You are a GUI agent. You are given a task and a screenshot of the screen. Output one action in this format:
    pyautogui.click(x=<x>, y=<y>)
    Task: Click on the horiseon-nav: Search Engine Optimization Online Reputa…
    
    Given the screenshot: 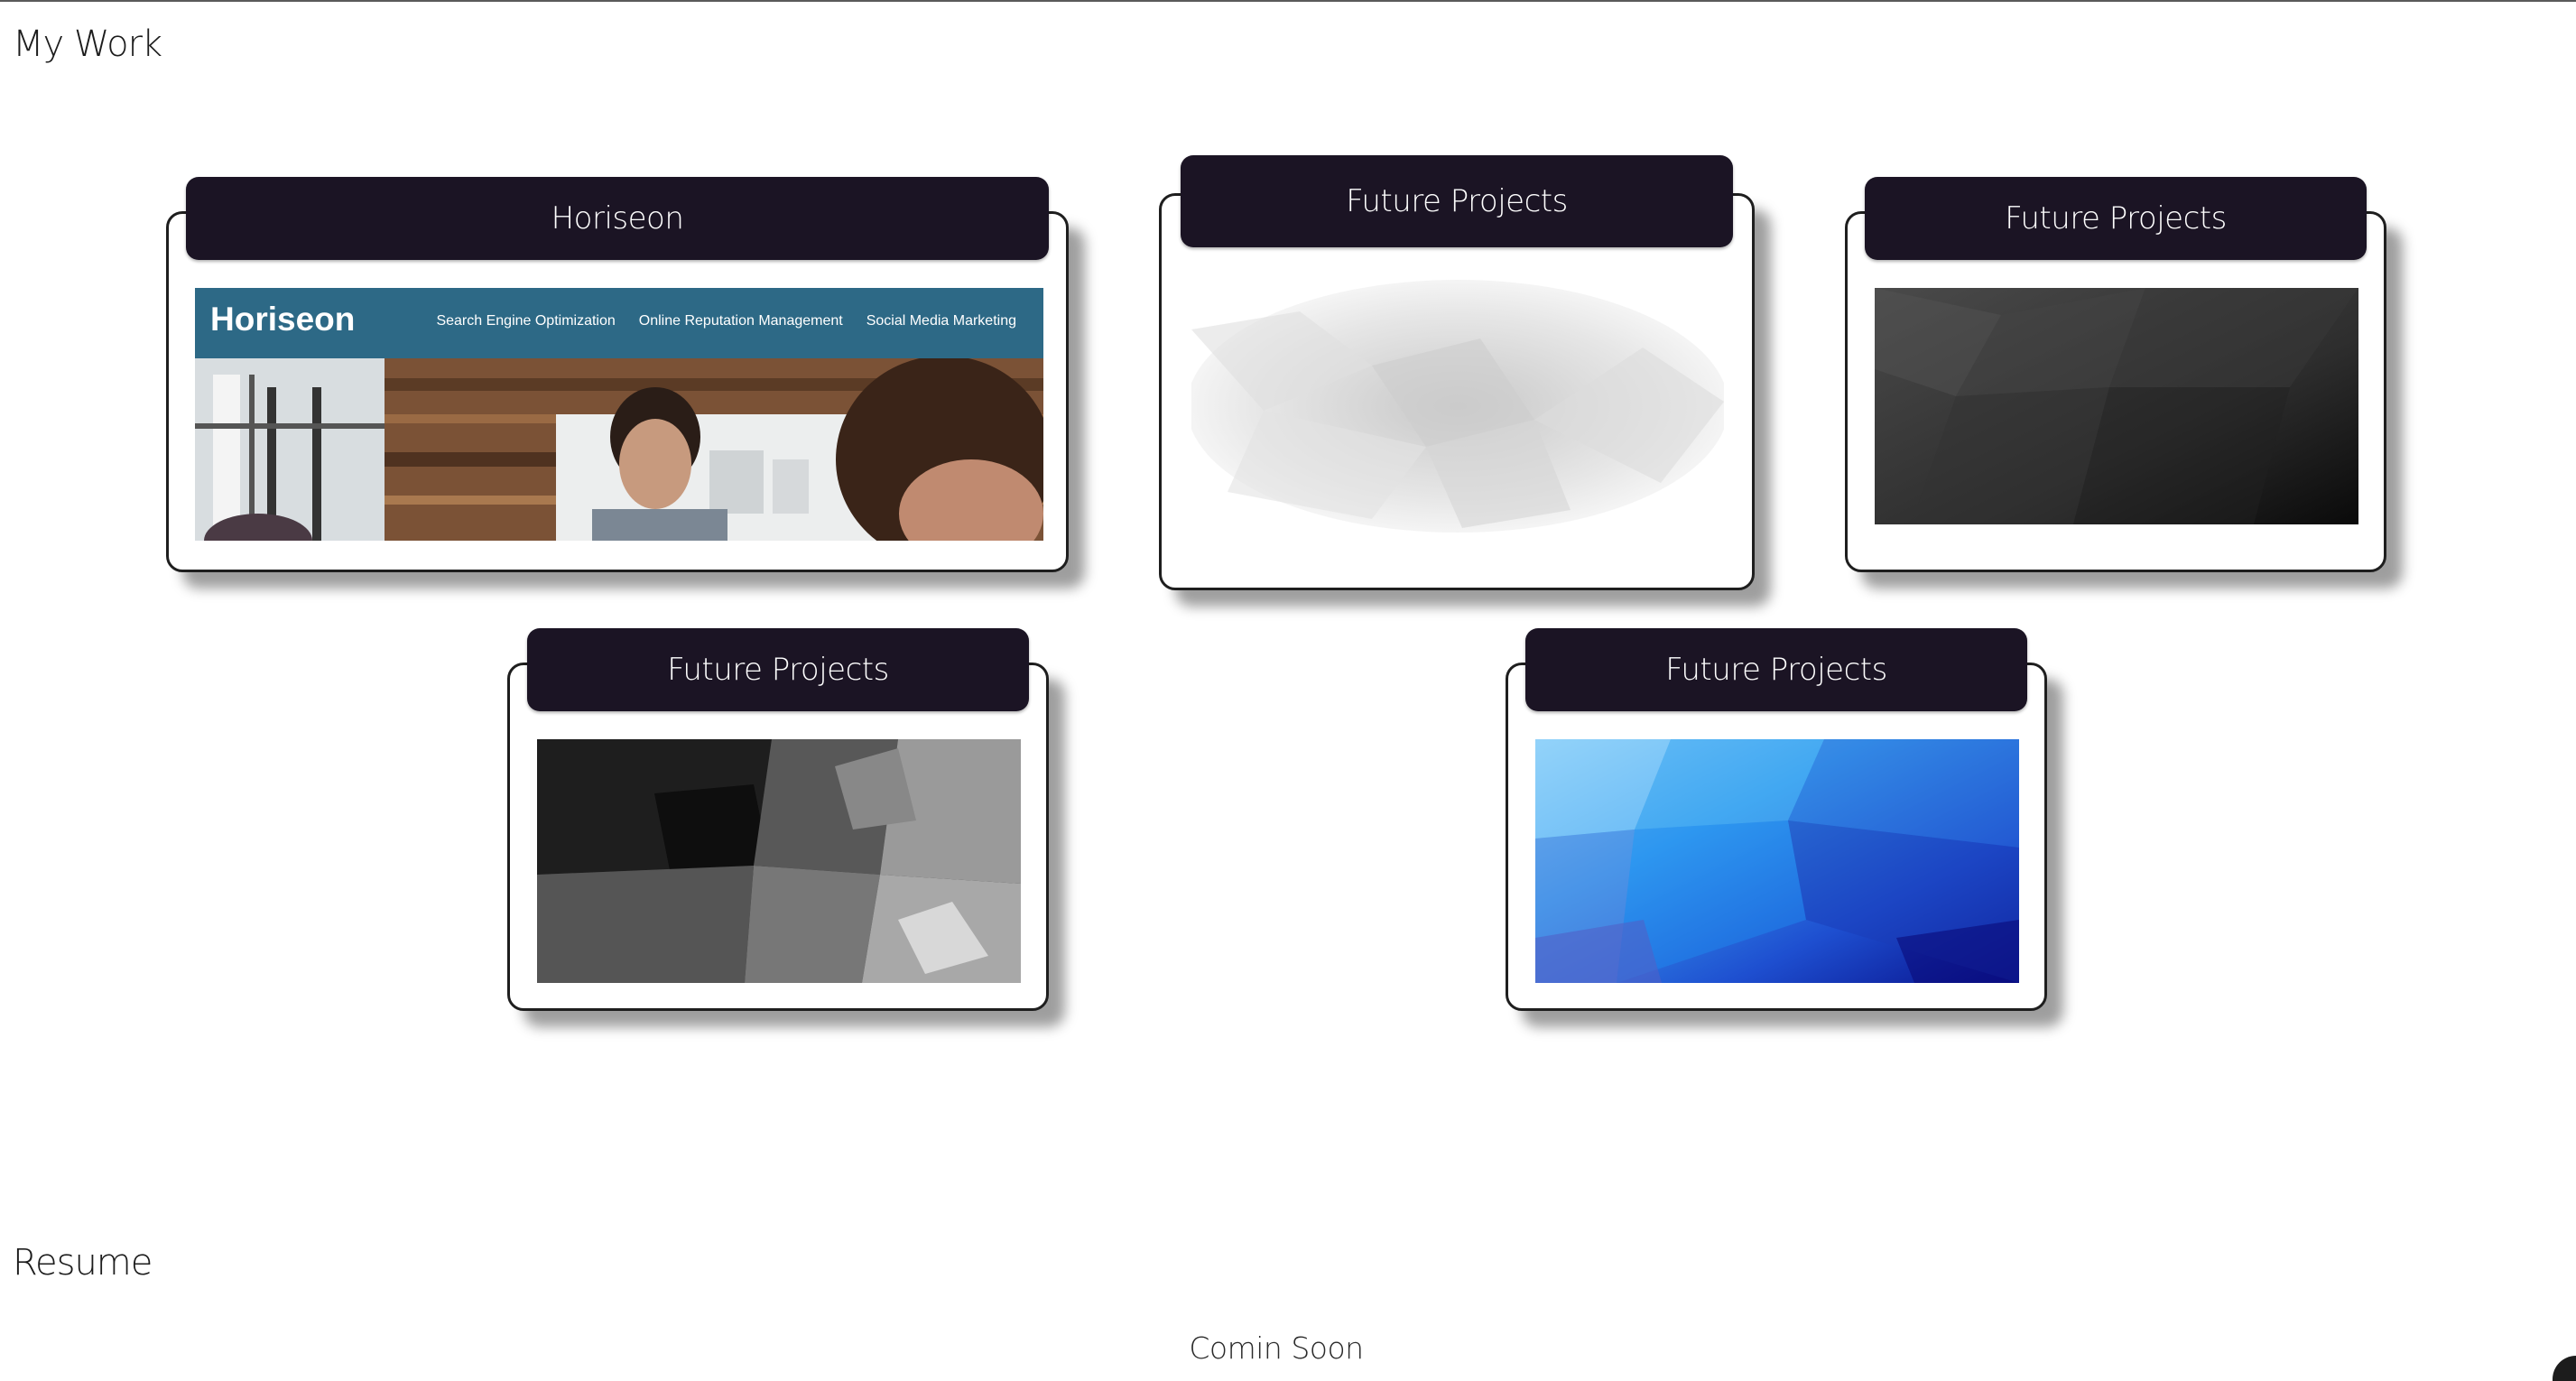 What is the action you would take?
    pyautogui.click(x=726, y=321)
    